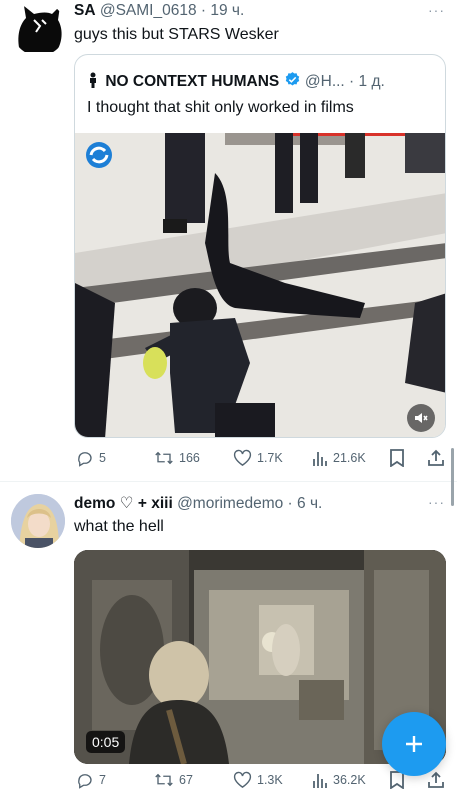 Image resolution: width=457 pixels, height=800 pixels. I want to click on avatar-sa, so click(39, 29).